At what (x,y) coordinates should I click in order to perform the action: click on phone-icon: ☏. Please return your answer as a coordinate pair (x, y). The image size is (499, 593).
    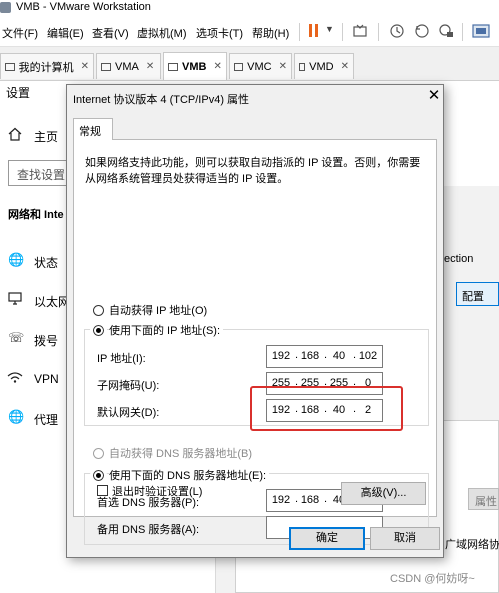
    Looking at the image, I should click on (16, 337).